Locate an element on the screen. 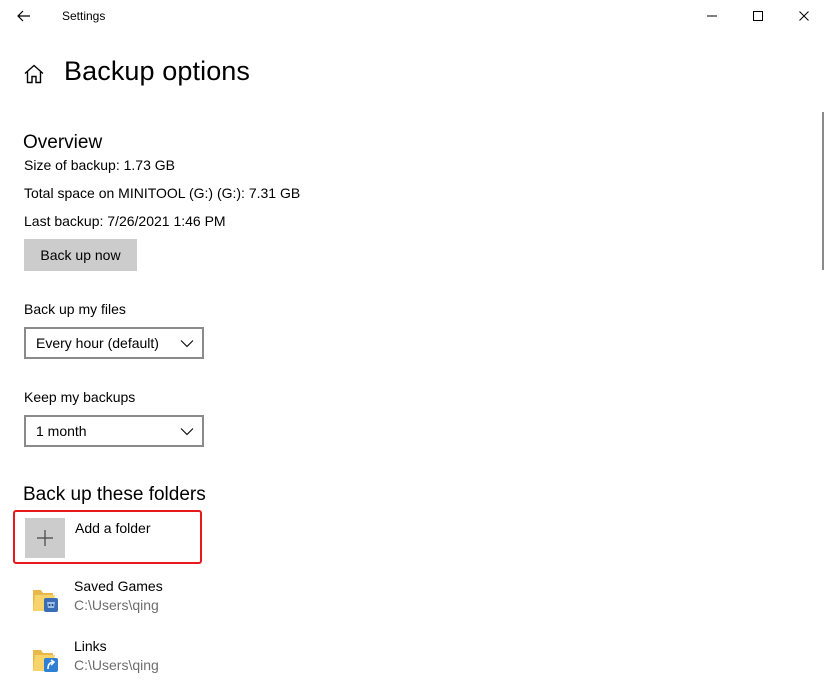  backup-frequency-dropdown: Every hour (default) is located at coordinates (114, 343).